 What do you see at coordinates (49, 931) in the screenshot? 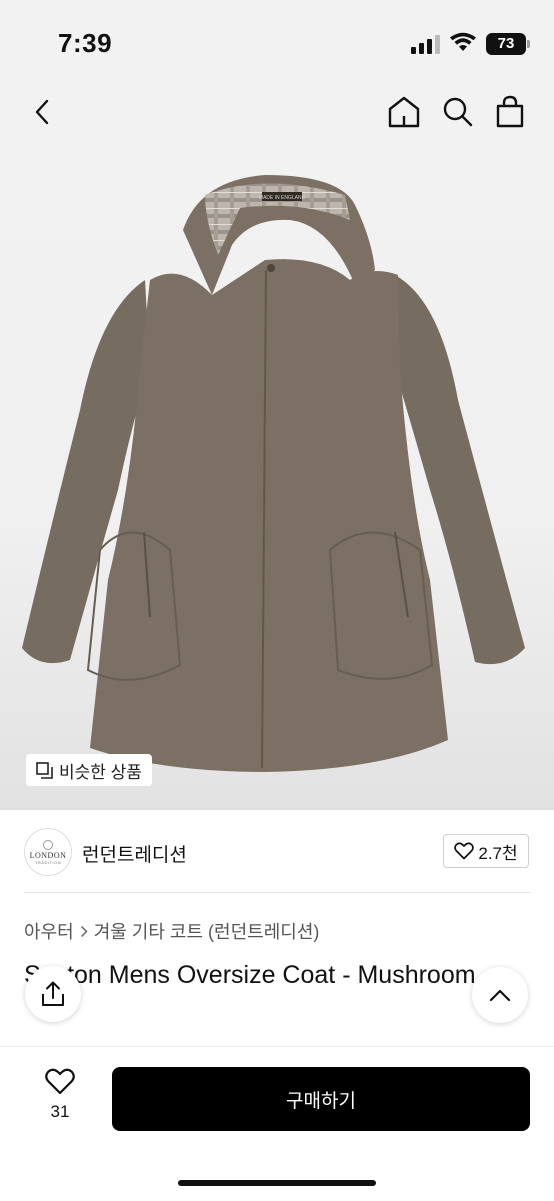
I see `breadcrumb-category: 아우터` at bounding box center [49, 931].